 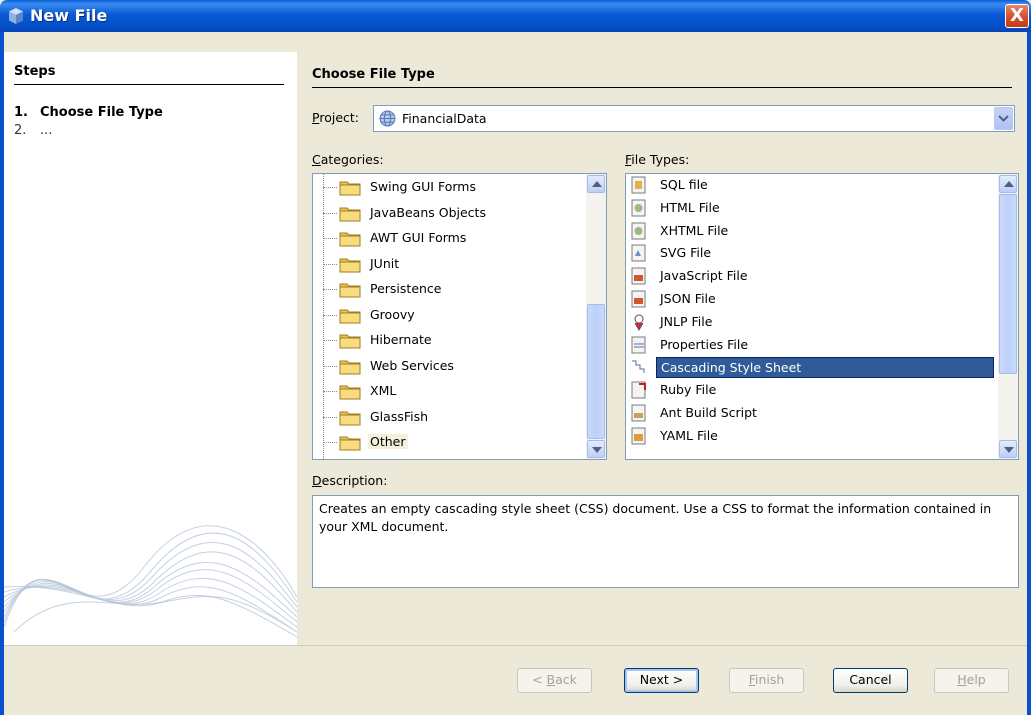 What do you see at coordinates (387, 118) in the screenshot?
I see `globe-icon` at bounding box center [387, 118].